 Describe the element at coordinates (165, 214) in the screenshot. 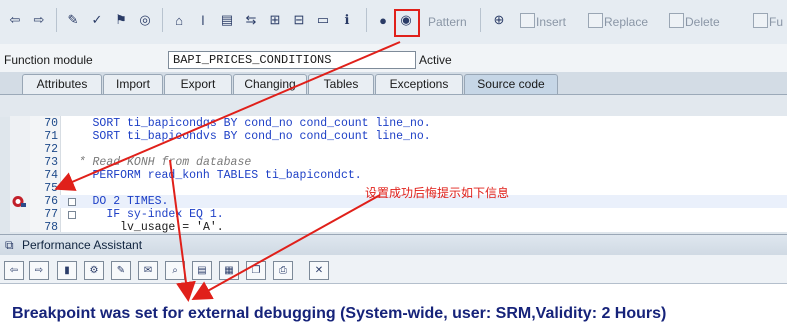

I see `code-text: IF sy-index EQ 1.` at that location.